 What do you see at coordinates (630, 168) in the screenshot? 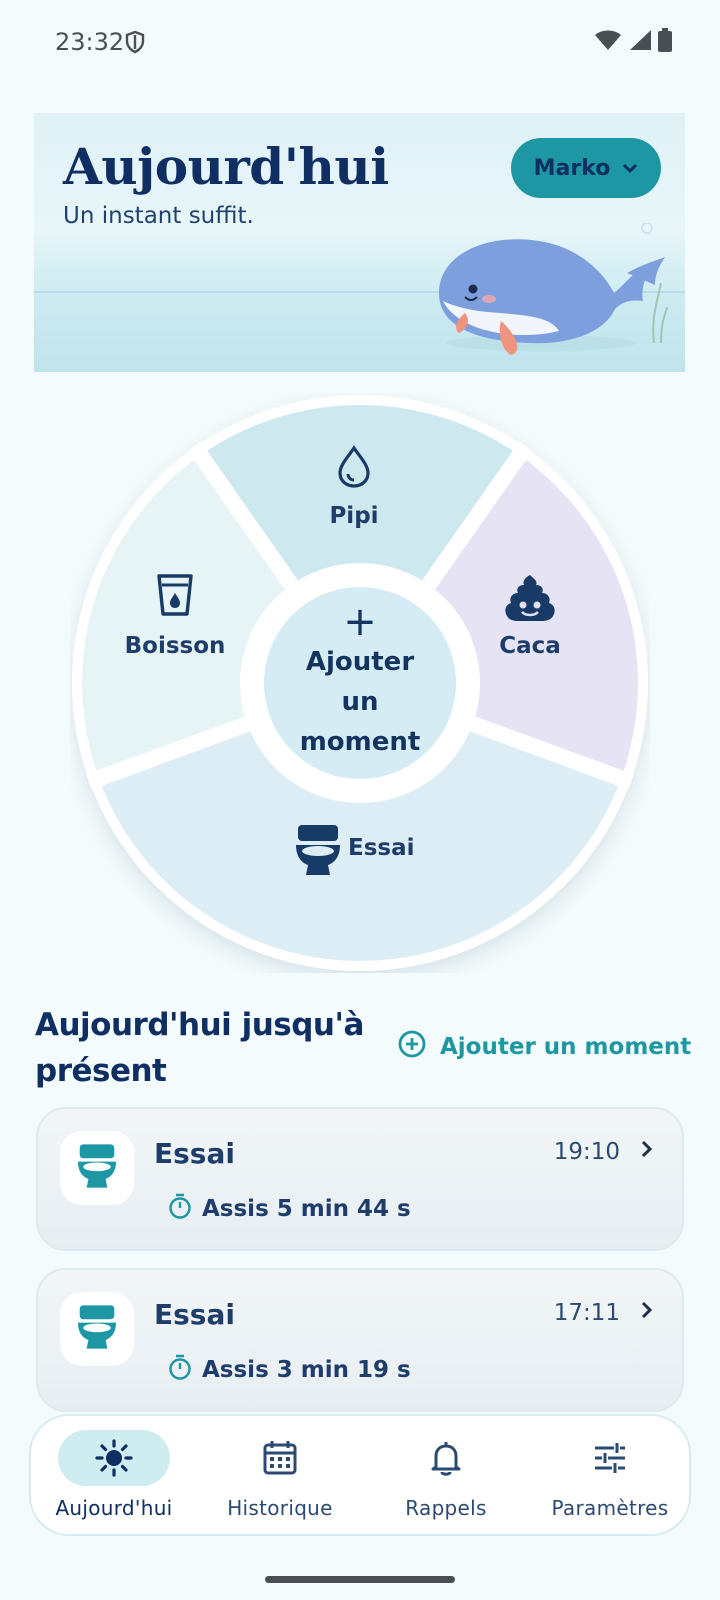
I see `chevron-down-icon` at bounding box center [630, 168].